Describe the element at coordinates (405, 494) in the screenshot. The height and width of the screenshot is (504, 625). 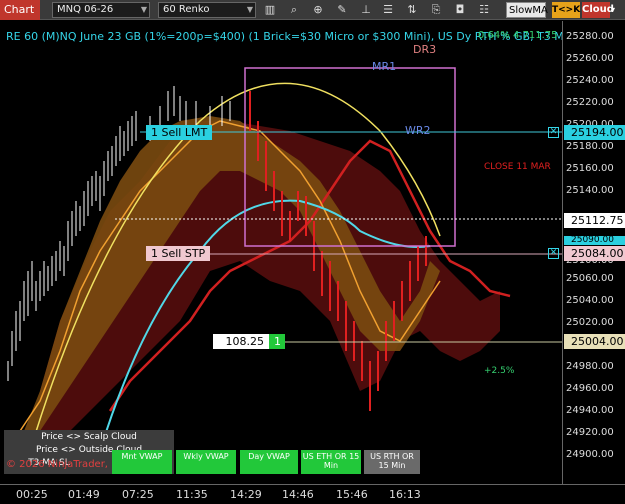
I see `time-tick: 16:13` at that location.